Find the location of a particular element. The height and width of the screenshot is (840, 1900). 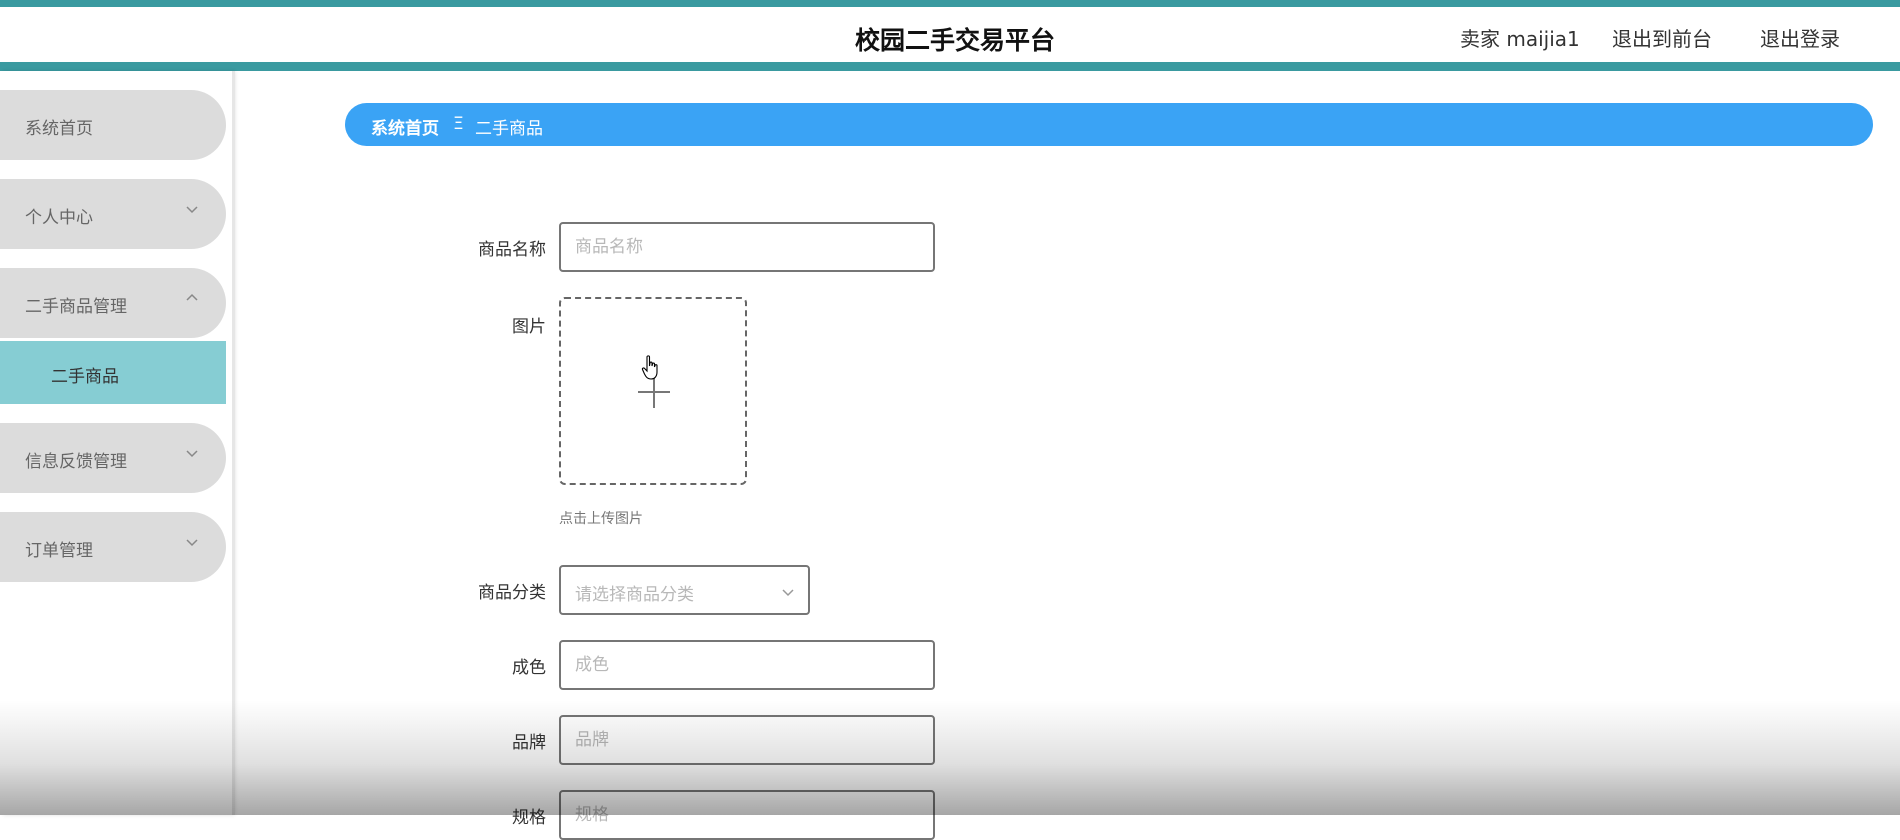

bottom-shadow-overlay is located at coordinates (950, 757).